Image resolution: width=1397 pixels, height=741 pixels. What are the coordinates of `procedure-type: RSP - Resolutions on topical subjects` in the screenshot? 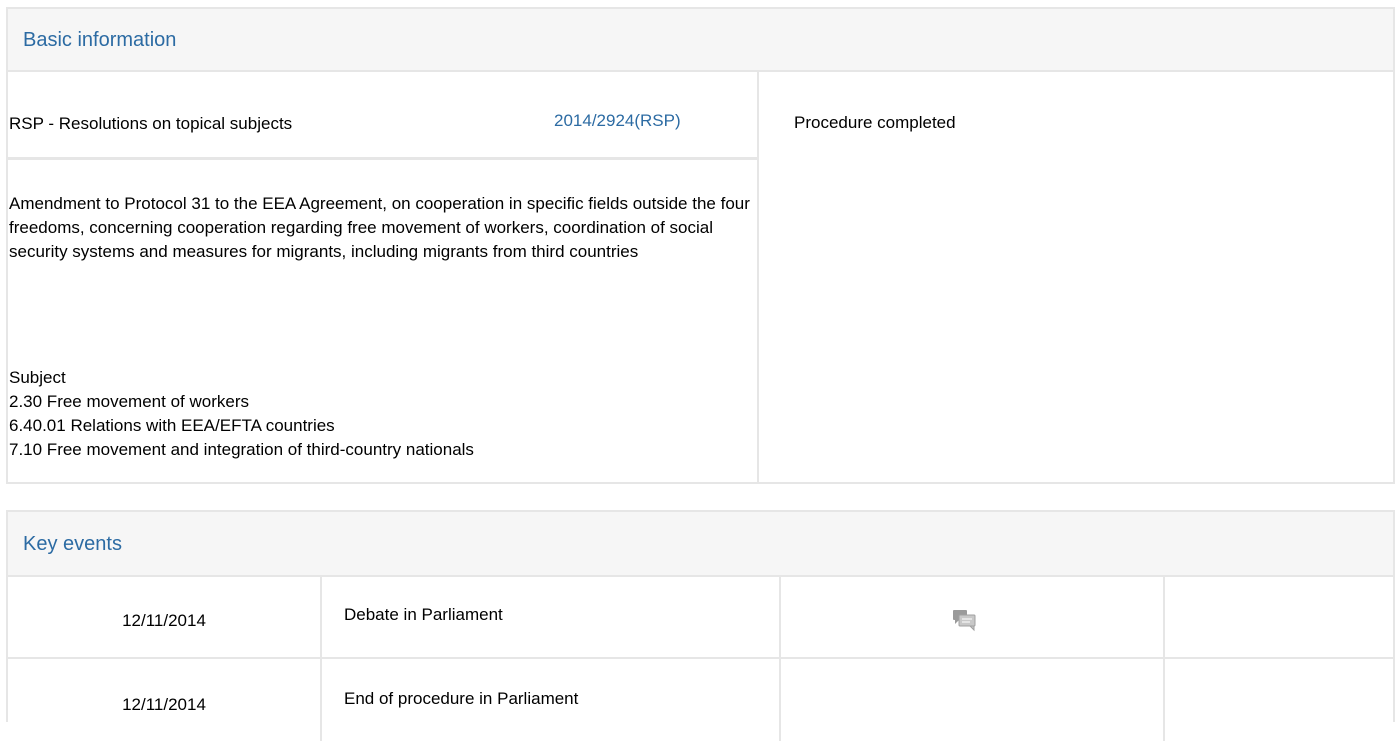 It's located at (151, 123).